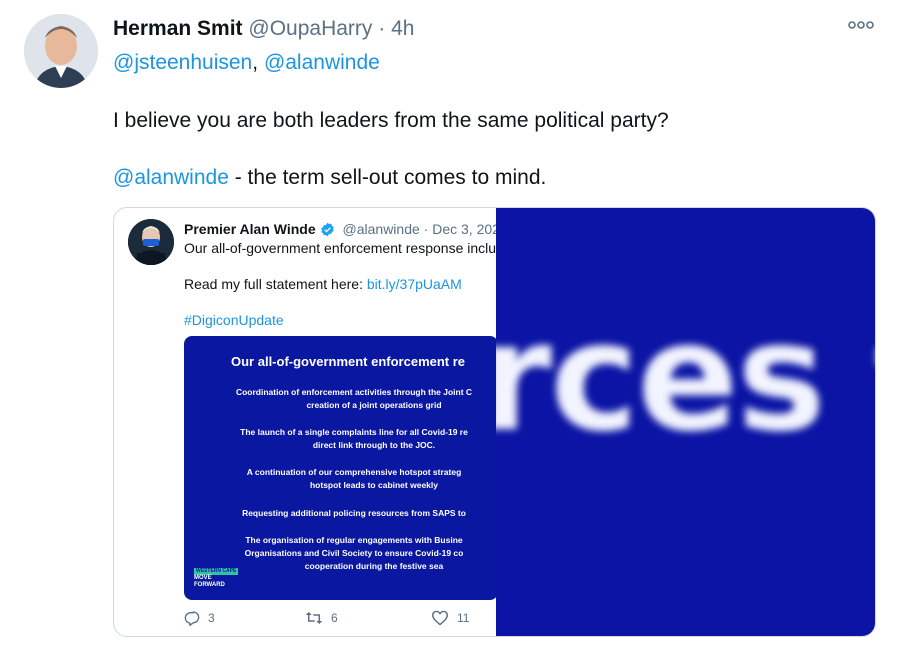 This screenshot has width=901, height=652. What do you see at coordinates (374, 566) in the screenshot?
I see `image-text-line: cooperation during the festive sea` at bounding box center [374, 566].